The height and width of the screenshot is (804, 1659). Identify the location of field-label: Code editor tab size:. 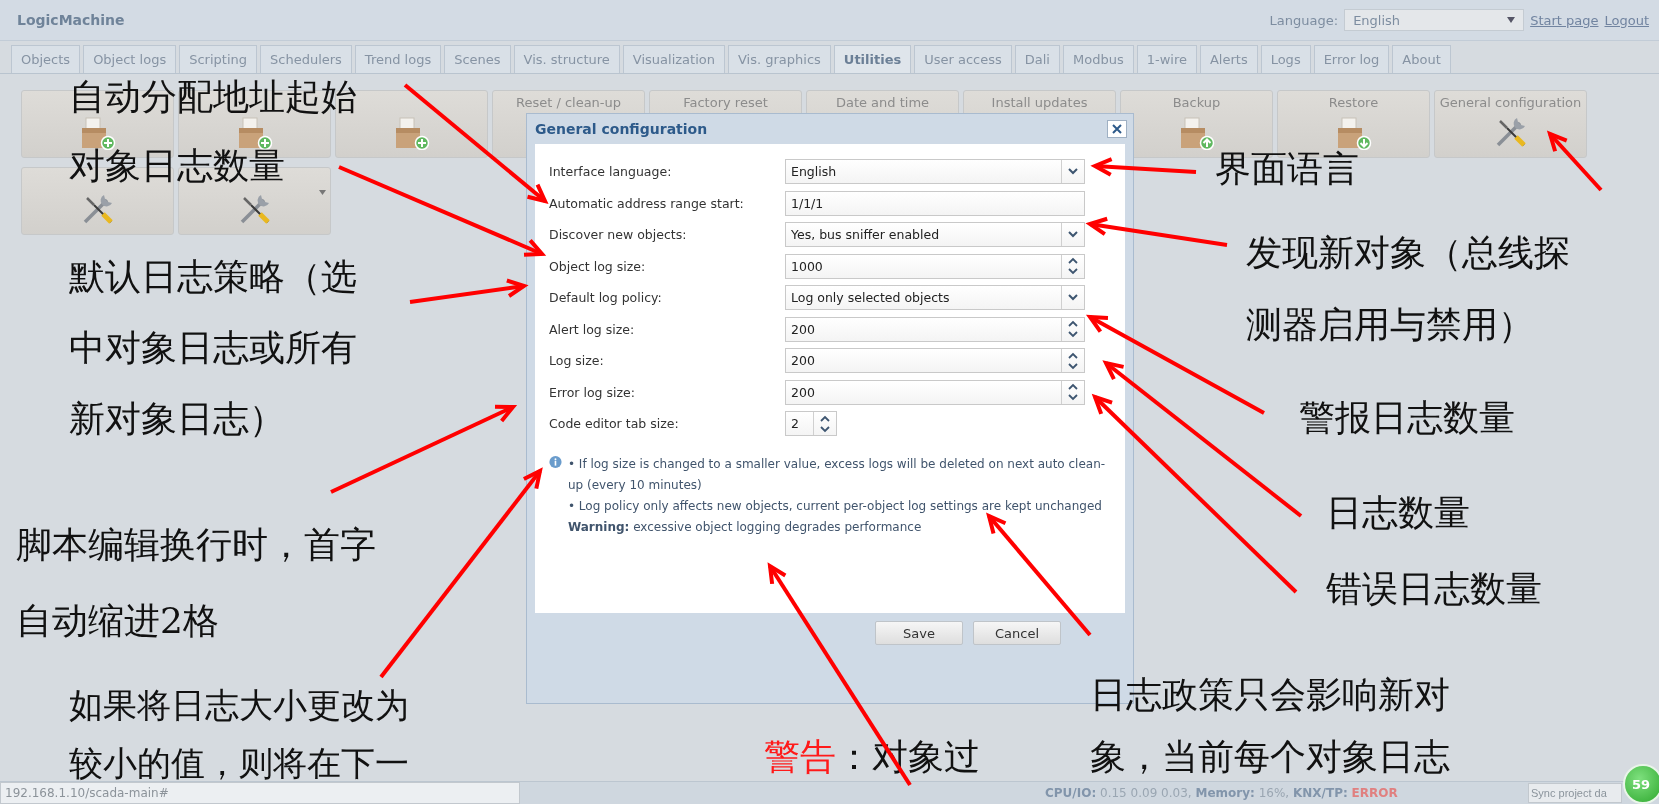
(614, 424).